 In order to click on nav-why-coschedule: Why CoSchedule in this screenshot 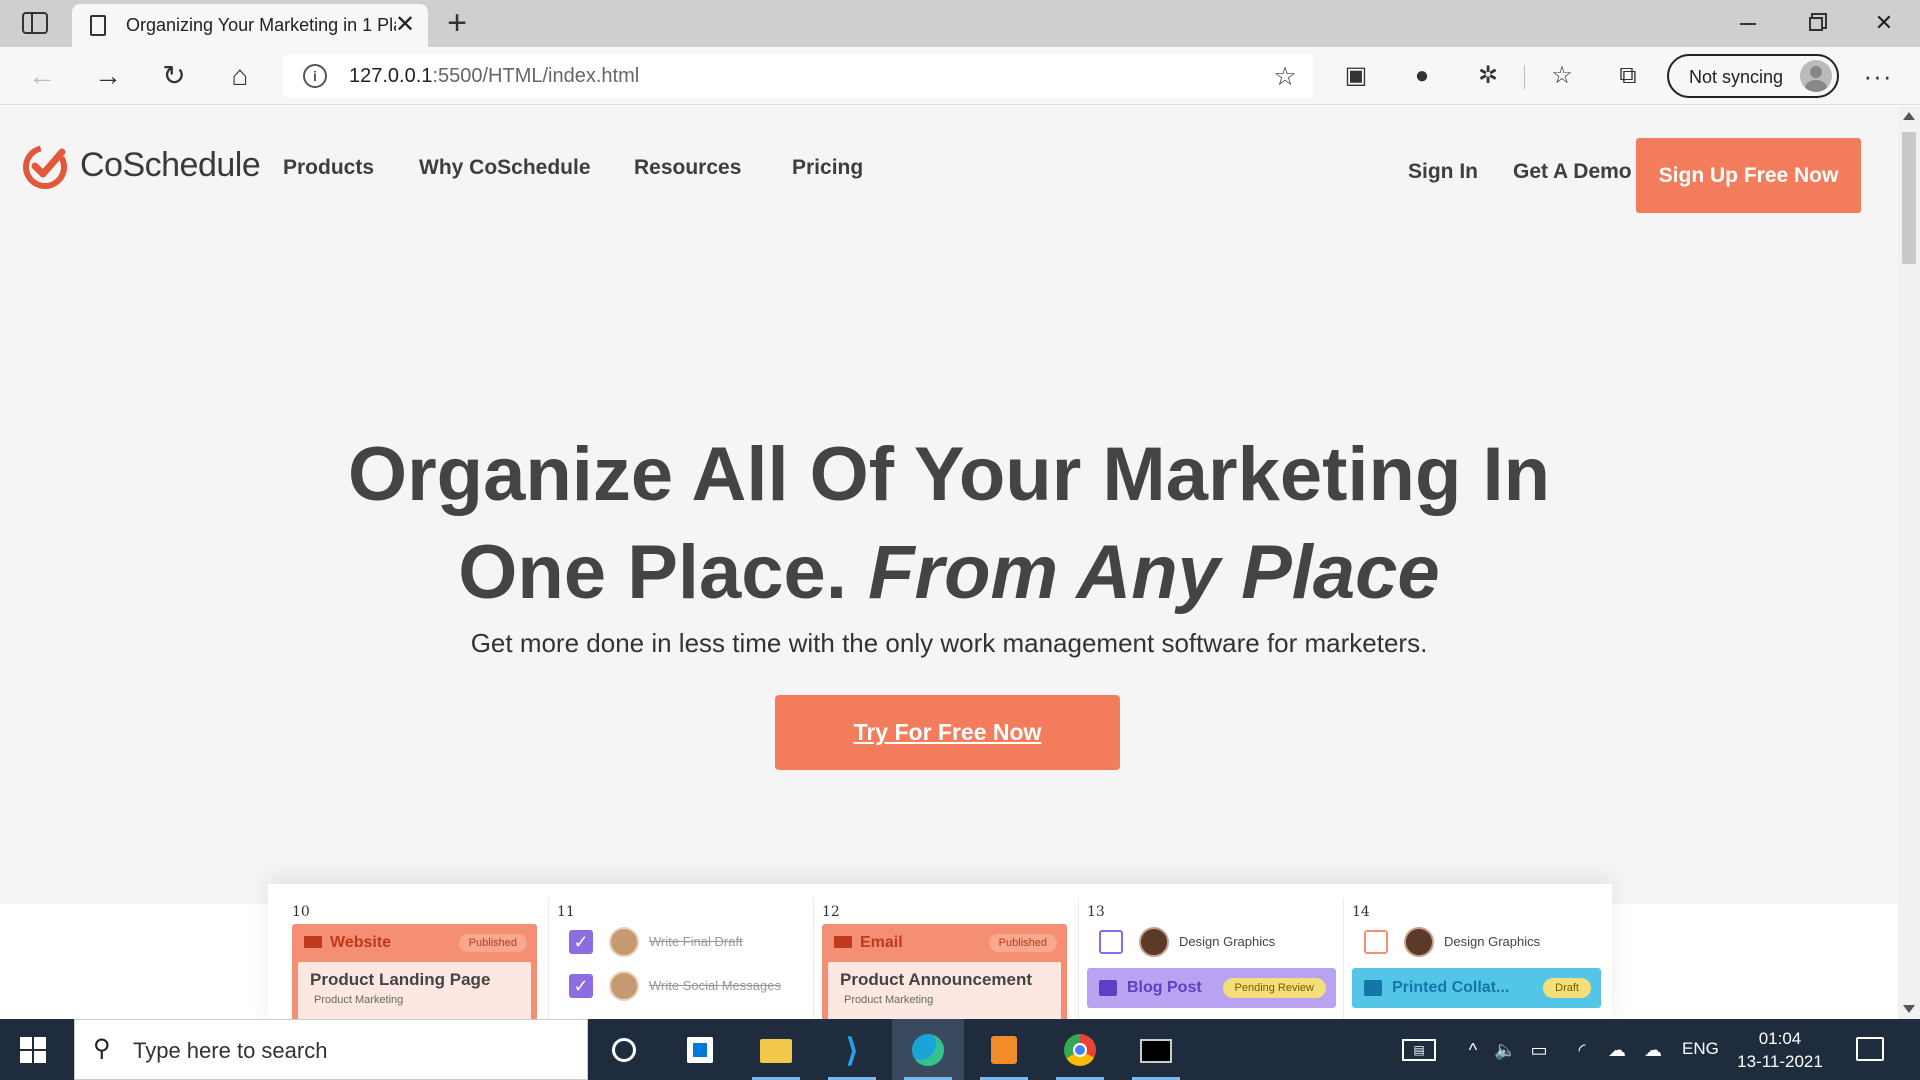, I will do `click(505, 168)`.